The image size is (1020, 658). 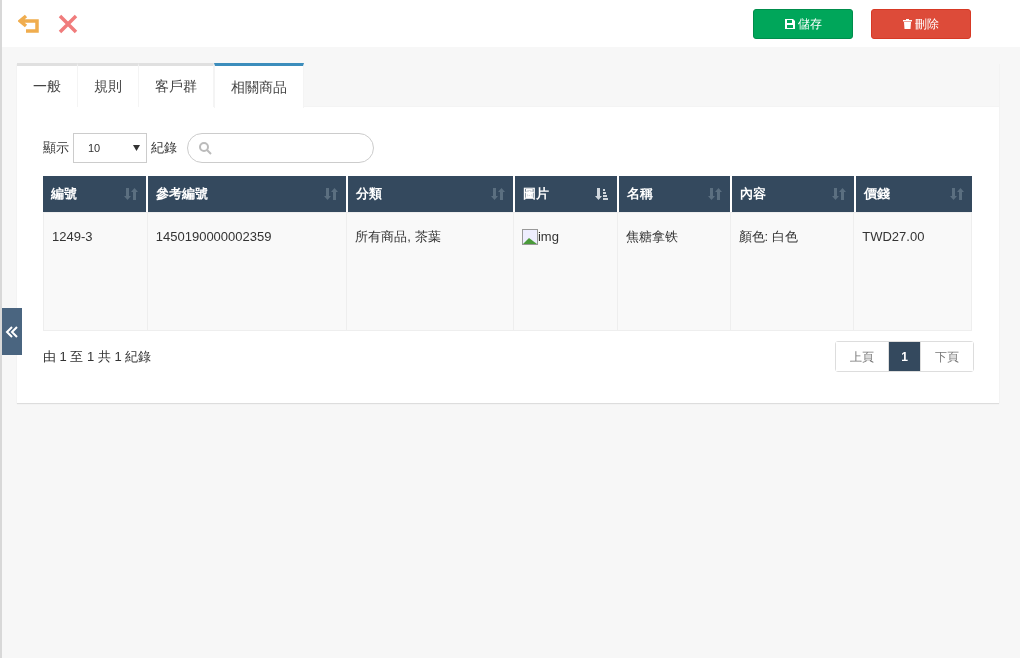 I want to click on tab: 一般, so click(x=47, y=85).